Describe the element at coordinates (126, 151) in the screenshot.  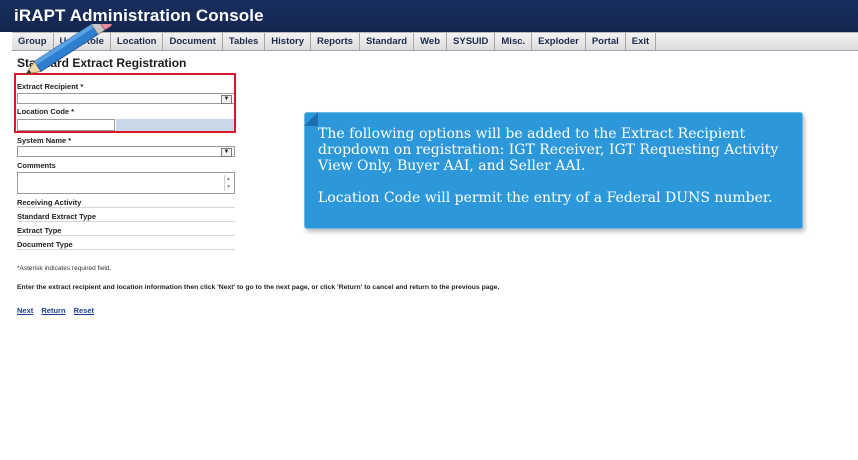
I see `system-name-select: ▼` at that location.